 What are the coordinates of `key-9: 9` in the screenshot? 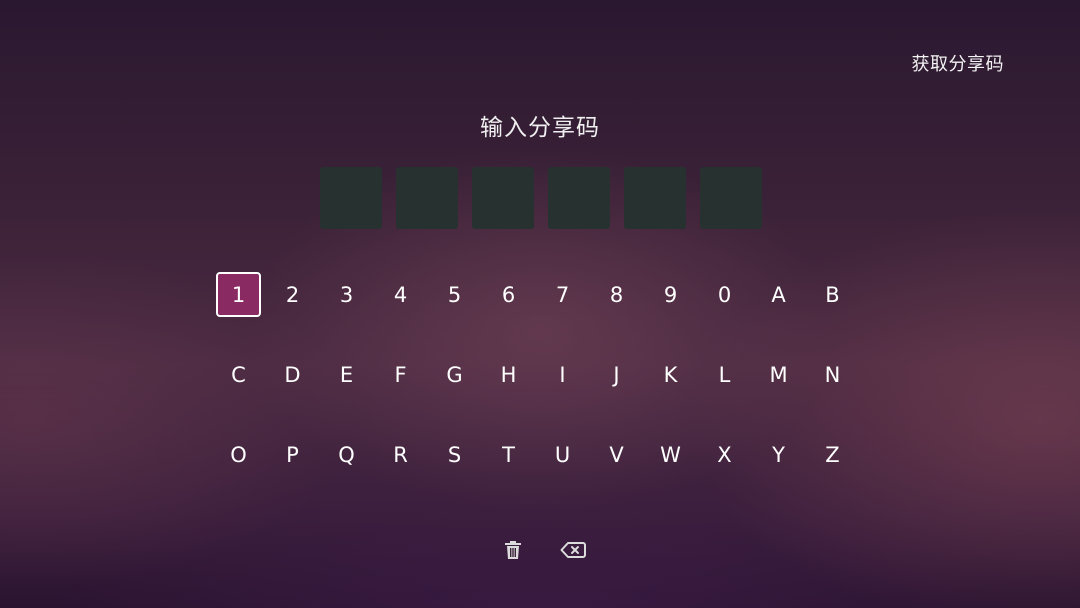 It's located at (670, 294).